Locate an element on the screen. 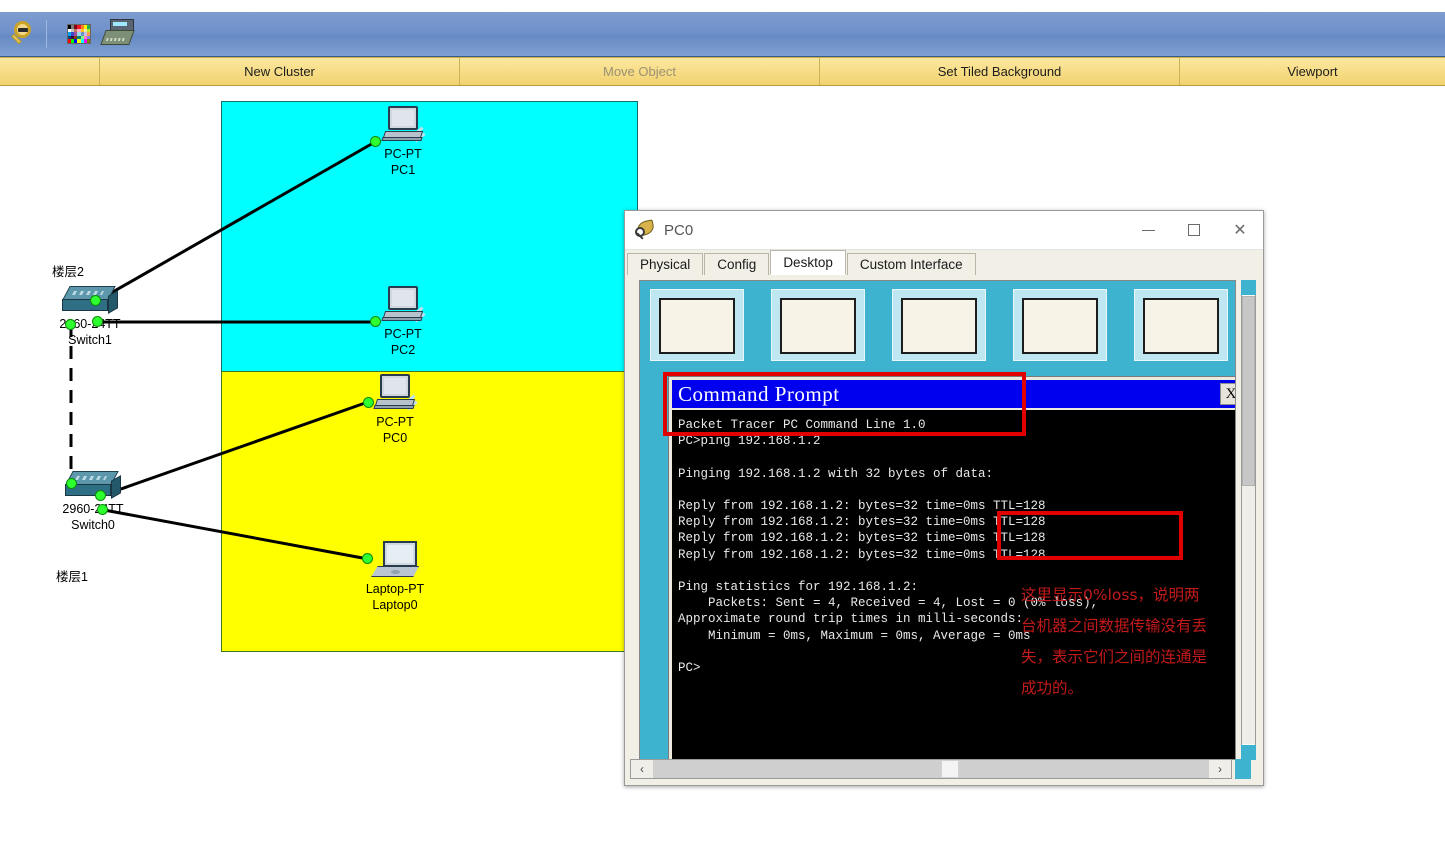 Image resolution: width=1445 pixels, height=850 pixels. vertical-scrollbar: ˄ ˅ is located at coordinates (1248, 520).